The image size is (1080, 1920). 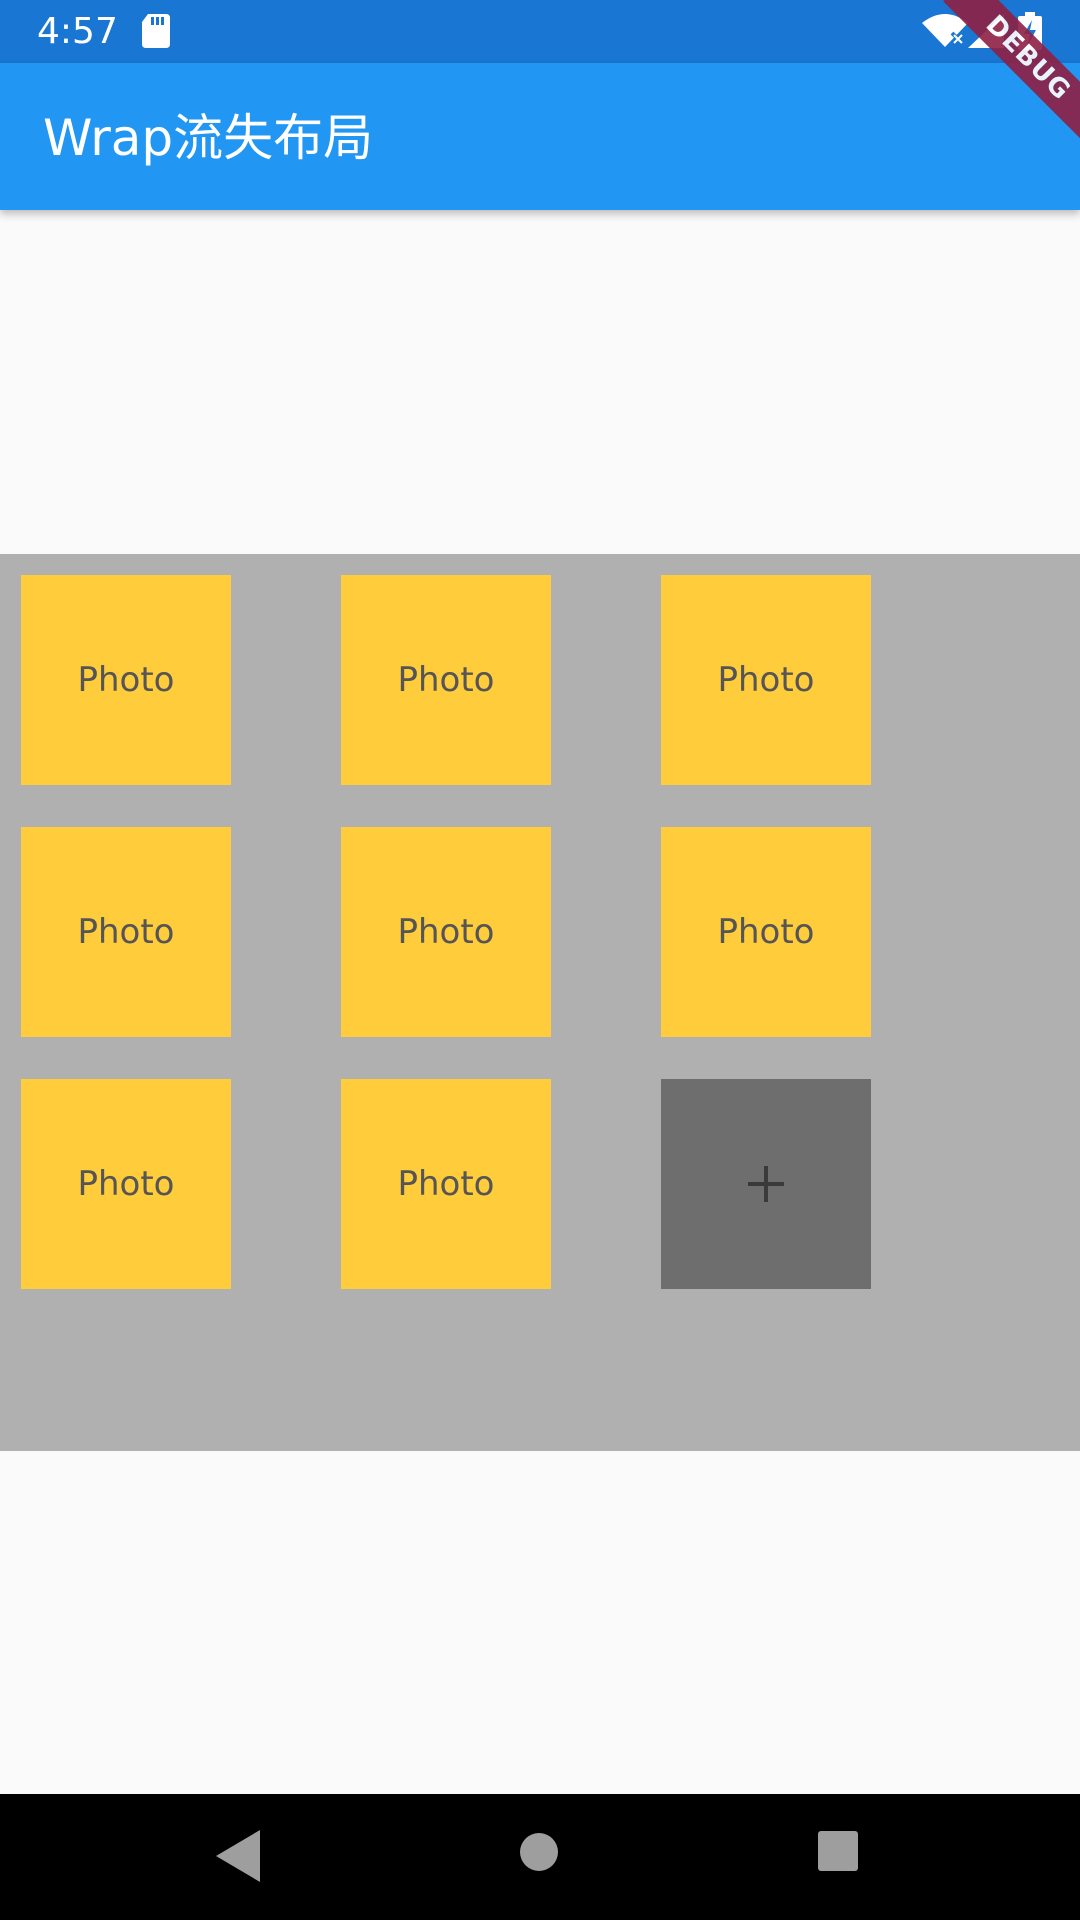 I want to click on status-time: 4:57, so click(x=77, y=31).